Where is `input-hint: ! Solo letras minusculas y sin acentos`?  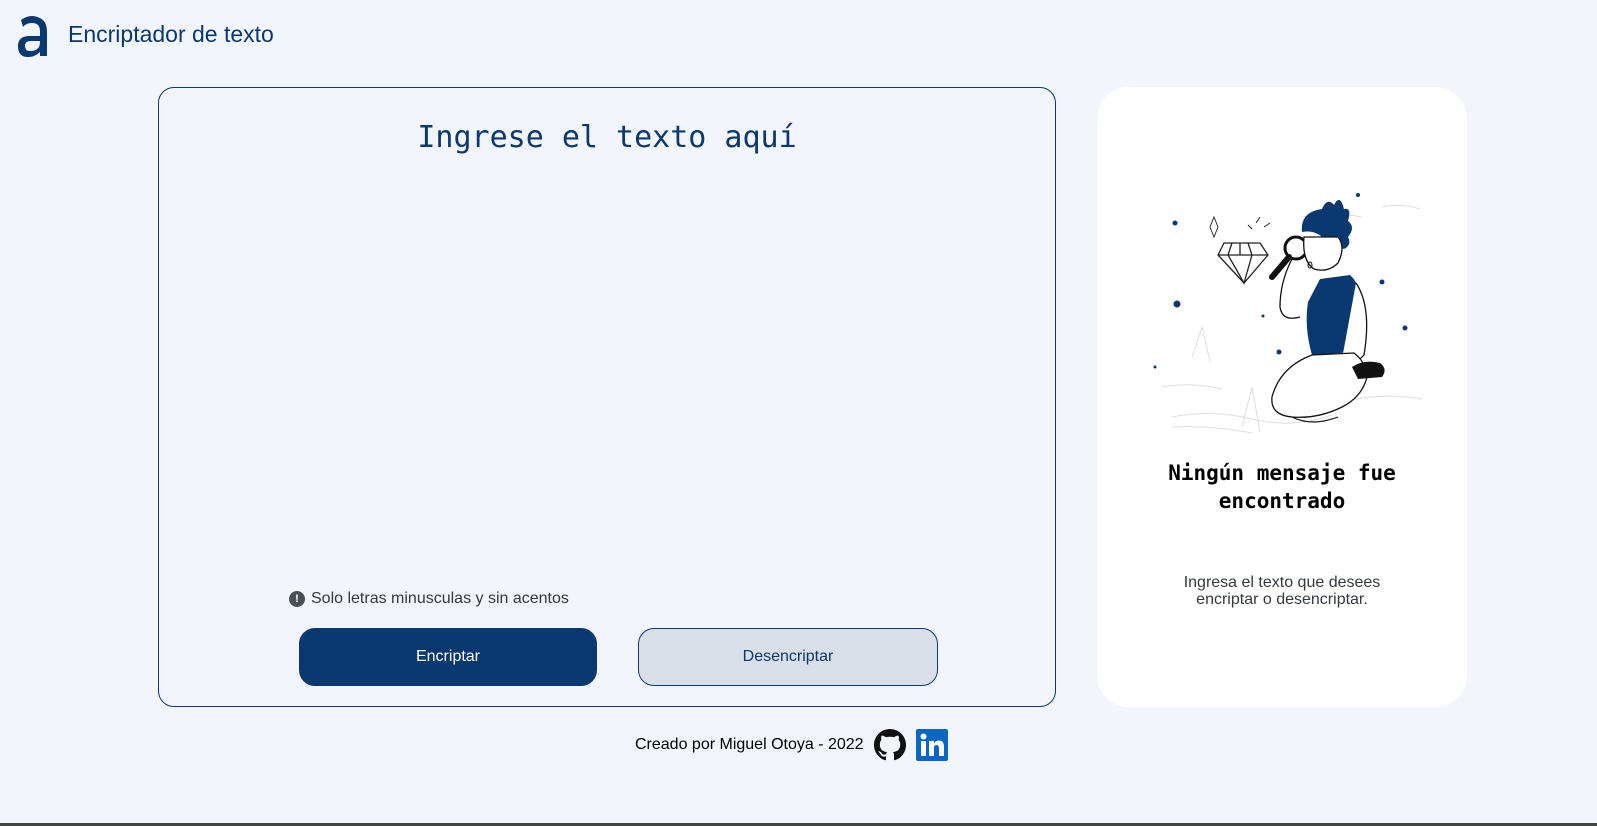 input-hint: ! Solo letras minusculas y sin acentos is located at coordinates (429, 599).